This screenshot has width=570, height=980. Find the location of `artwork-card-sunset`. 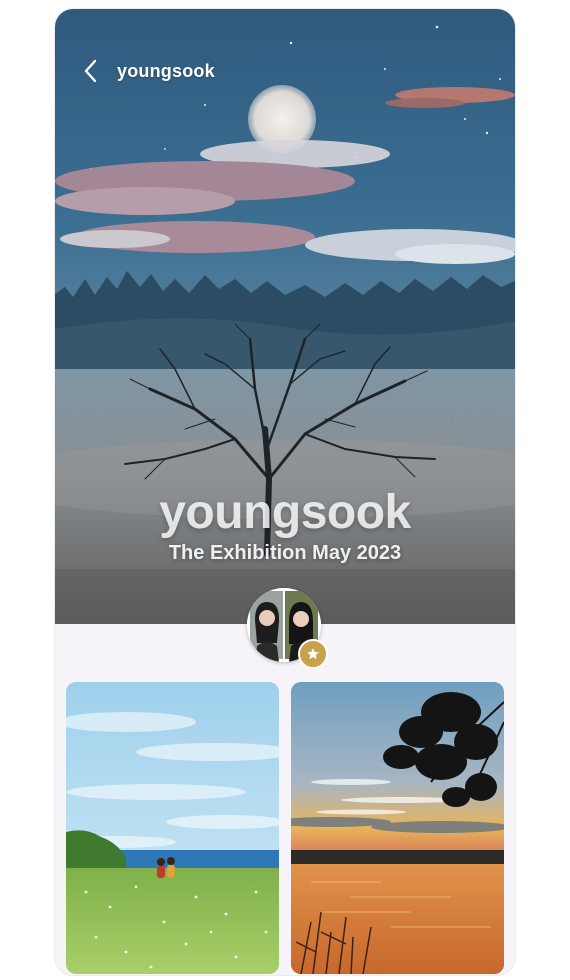

artwork-card-sunset is located at coordinates (397, 828).